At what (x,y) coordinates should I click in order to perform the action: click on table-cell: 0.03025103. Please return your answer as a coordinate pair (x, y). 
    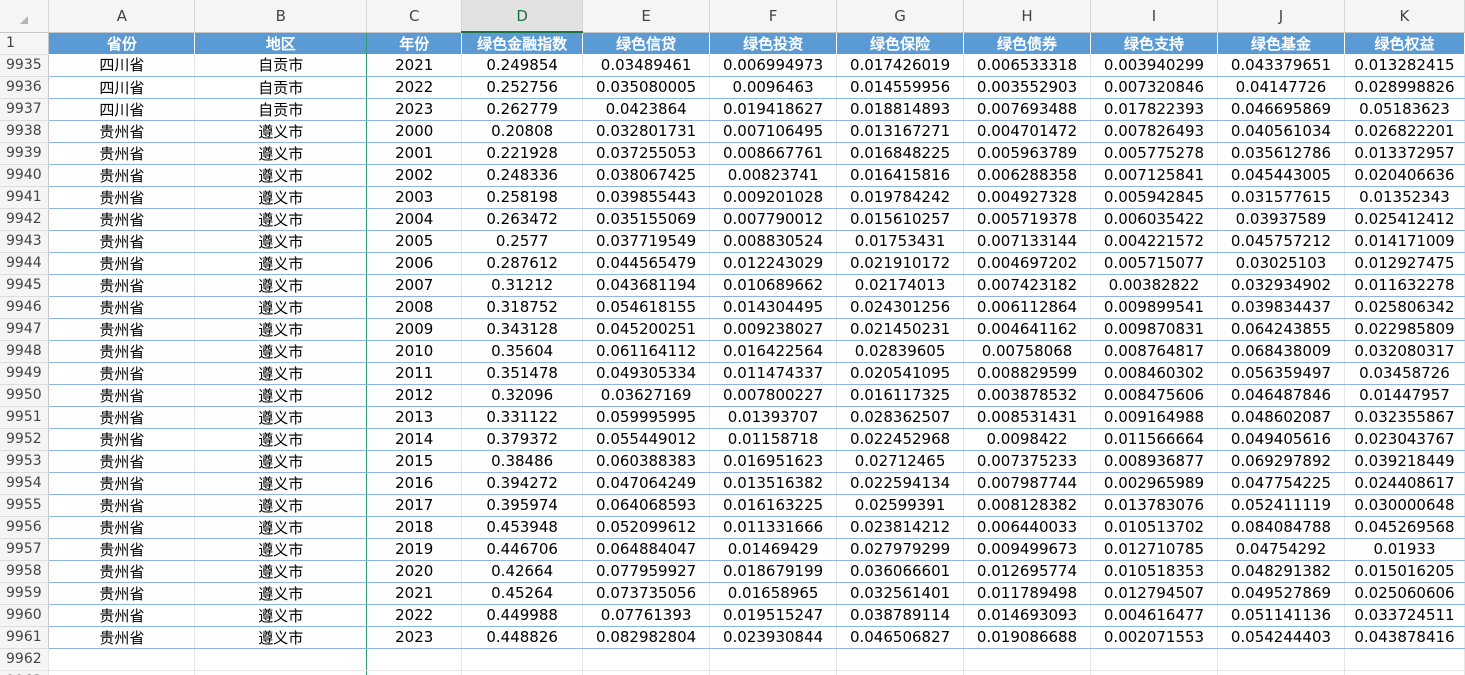
    Looking at the image, I should click on (1281, 263).